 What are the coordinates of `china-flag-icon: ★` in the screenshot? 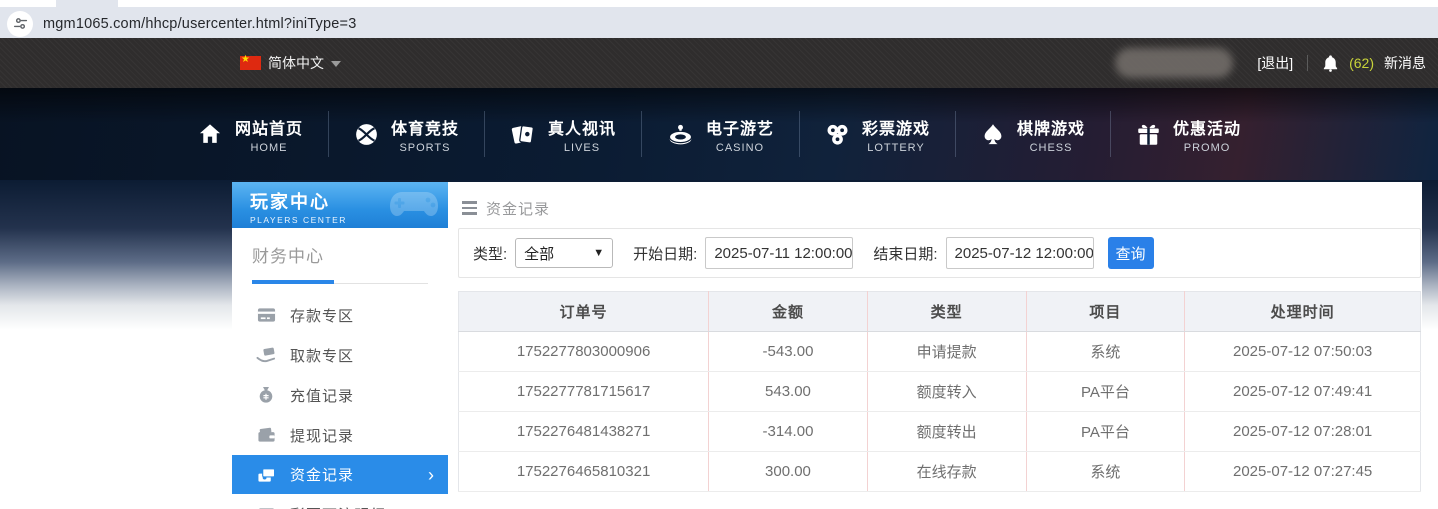 It's located at (250, 62).